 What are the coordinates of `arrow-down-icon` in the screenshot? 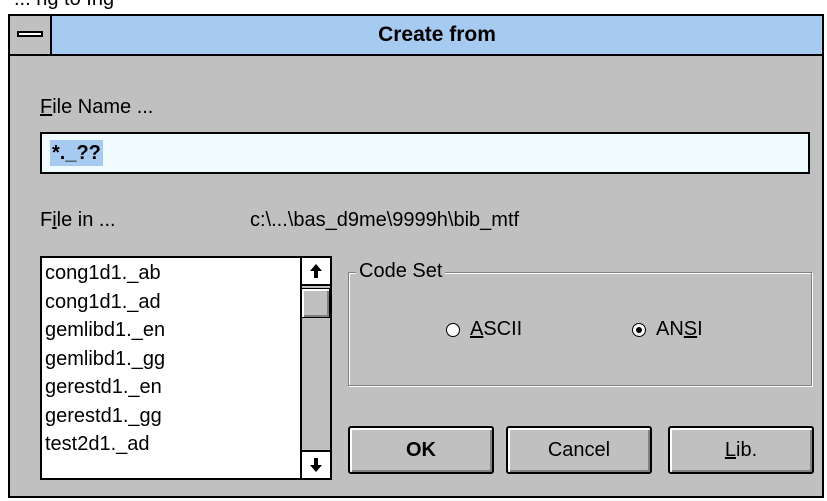 It's located at (316, 465).